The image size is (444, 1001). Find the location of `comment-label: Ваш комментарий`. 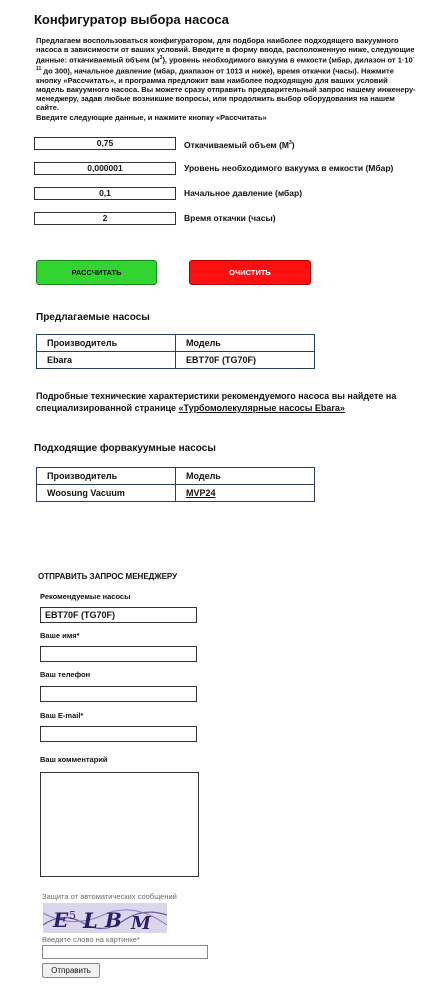

comment-label: Ваш комментарий is located at coordinates (74, 759).